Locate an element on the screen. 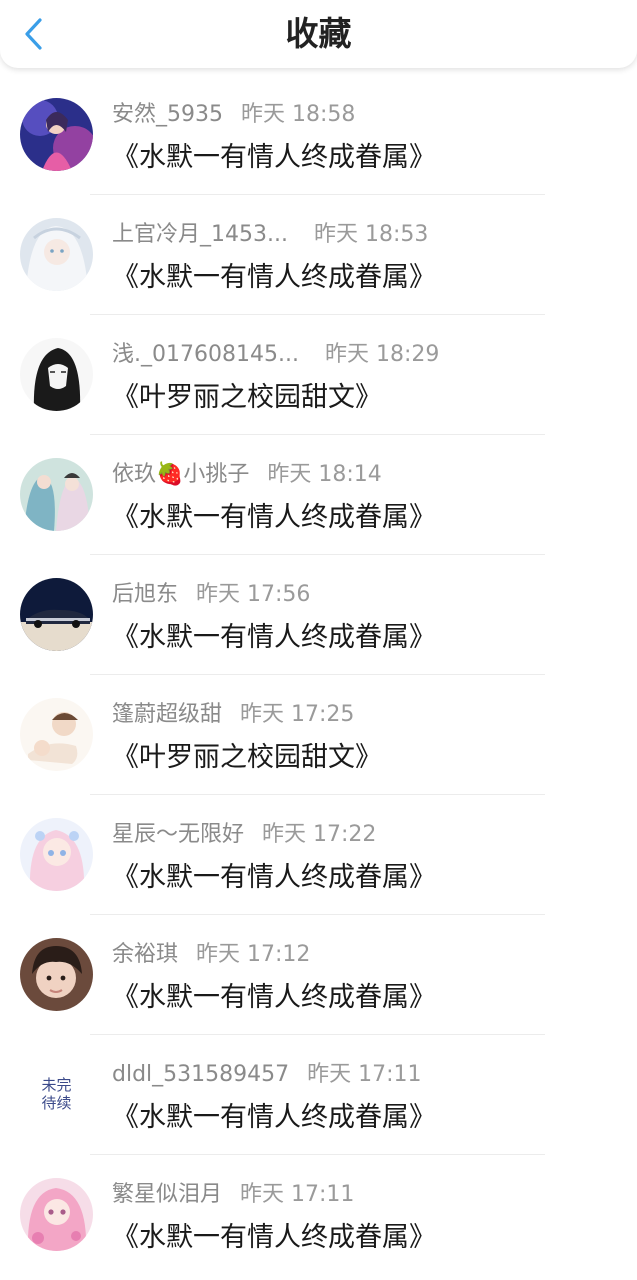 The height and width of the screenshot is (1280, 637). timestamp: 昨天 18:53 is located at coordinates (371, 234).